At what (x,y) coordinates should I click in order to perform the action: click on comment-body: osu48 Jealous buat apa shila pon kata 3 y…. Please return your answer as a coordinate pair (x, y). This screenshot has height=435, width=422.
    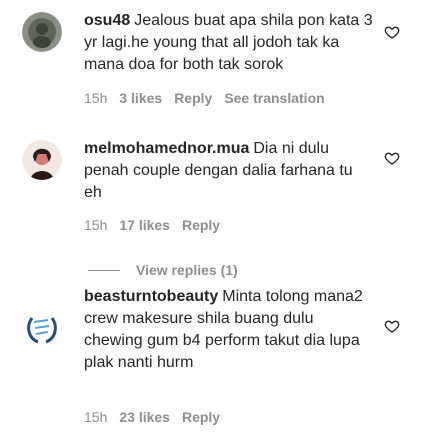
    Looking at the image, I should click on (229, 43).